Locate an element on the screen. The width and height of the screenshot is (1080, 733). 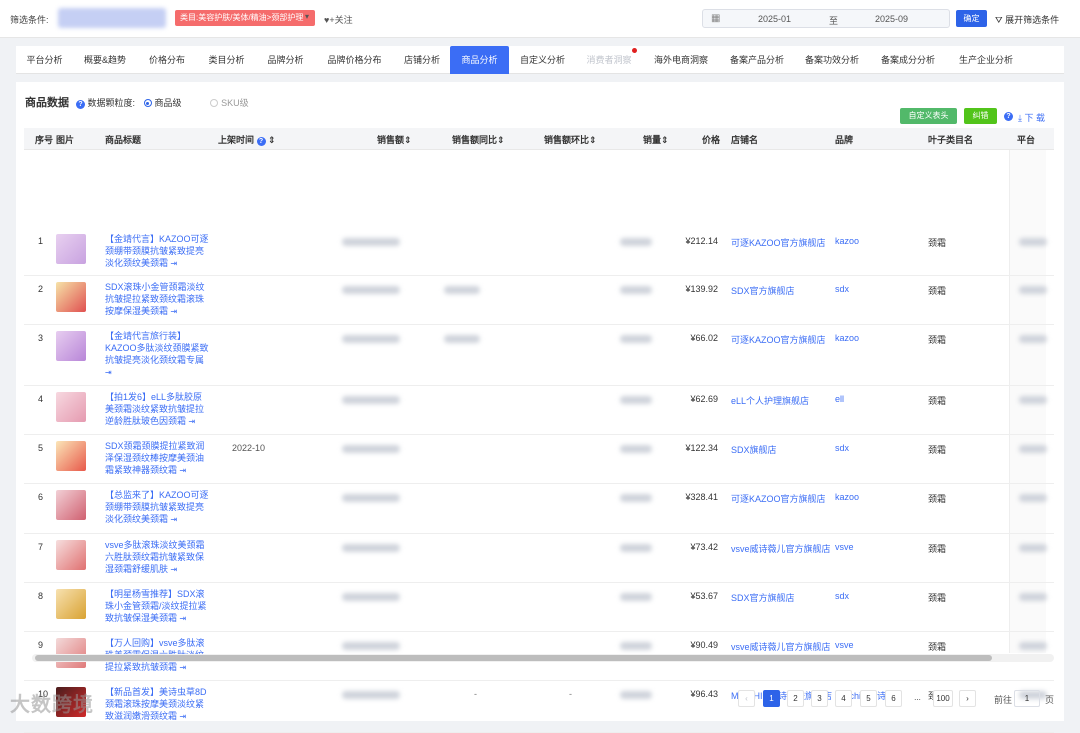
product-title-link: 【金靖代言旅行装】KAZOO多肽淡纹颈膜紧致抗皱提亮淡化颈纹霜专属 ⇥ is located at coordinates (157, 354).